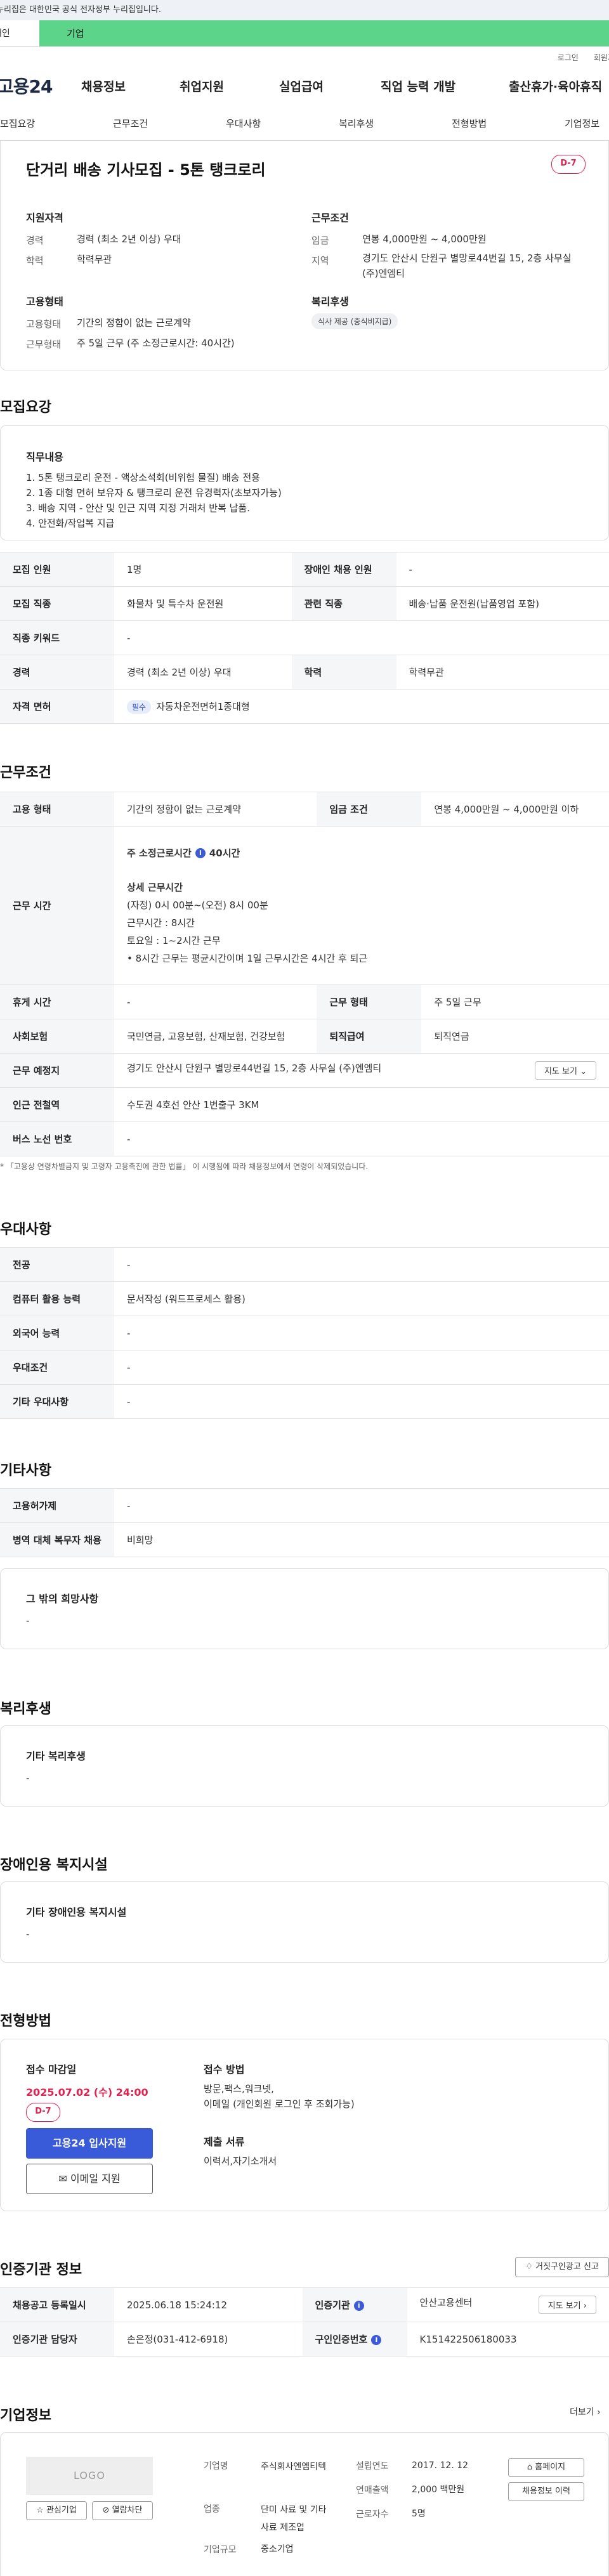 This screenshot has height=2576, width=609. I want to click on other-prefer-value: -, so click(361, 1401).